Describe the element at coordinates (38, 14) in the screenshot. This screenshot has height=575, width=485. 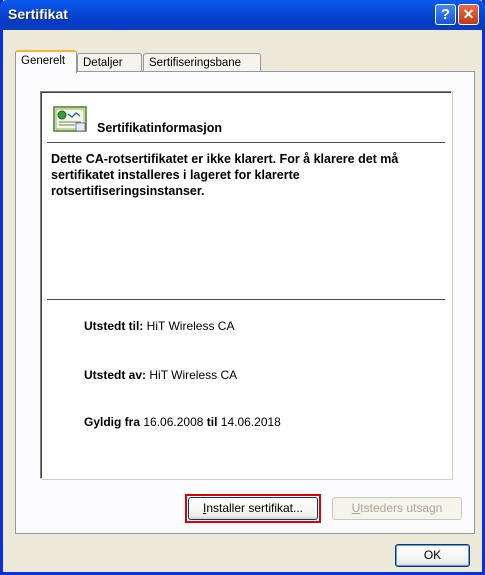
I see `window-title: Sertifikat` at that location.